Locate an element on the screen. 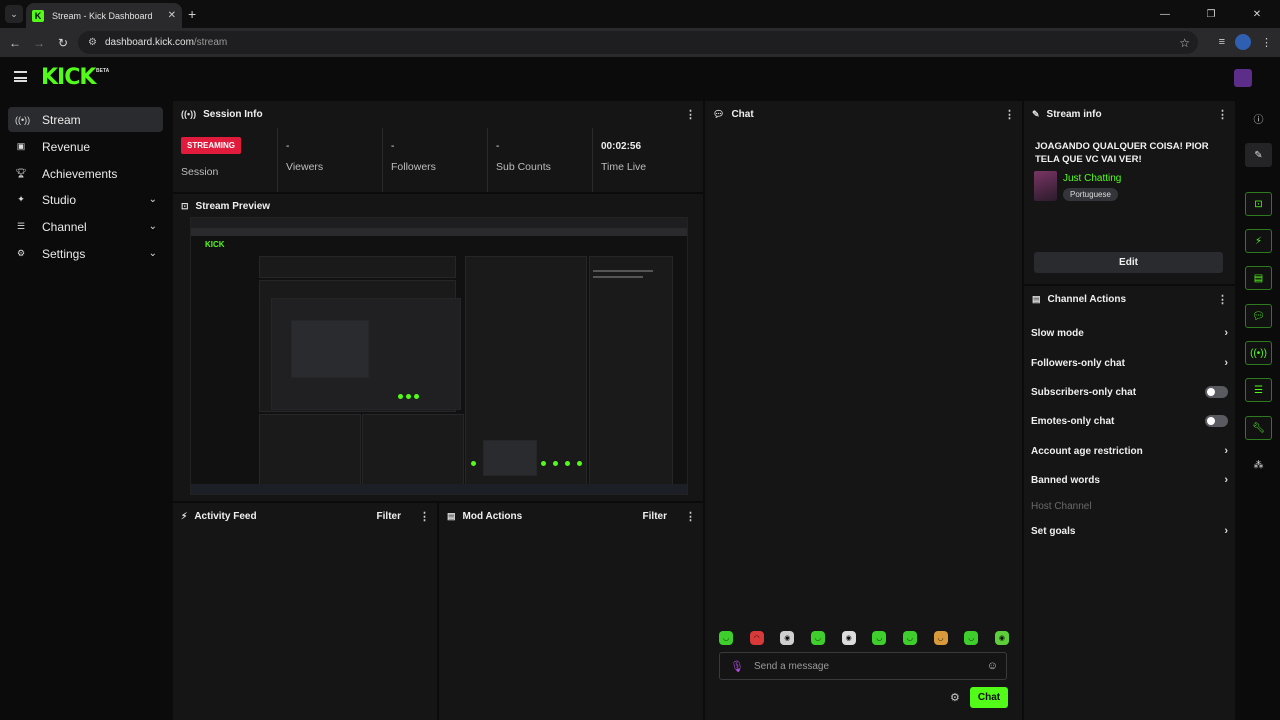 Image resolution: width=1280 pixels, height=720 pixels. session-cell: STREAMING Session is located at coordinates (225, 160).